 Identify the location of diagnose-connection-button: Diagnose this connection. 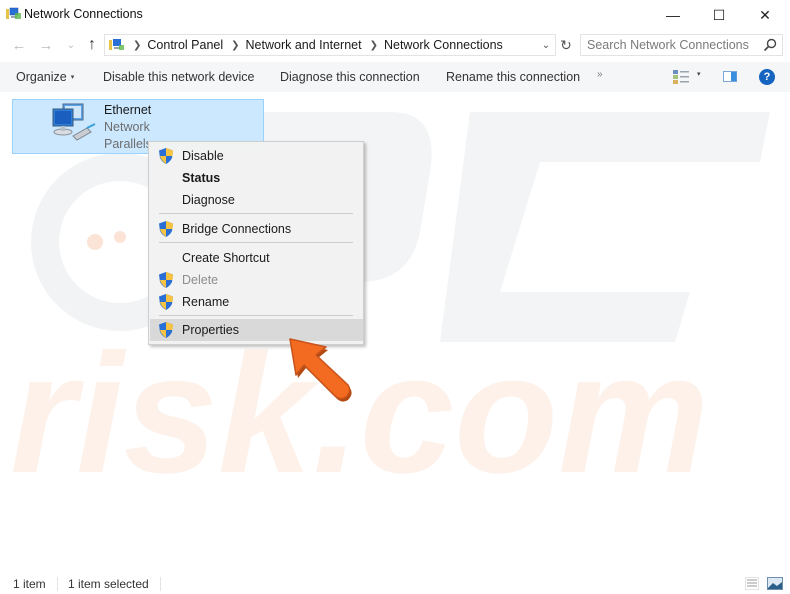
(350, 77).